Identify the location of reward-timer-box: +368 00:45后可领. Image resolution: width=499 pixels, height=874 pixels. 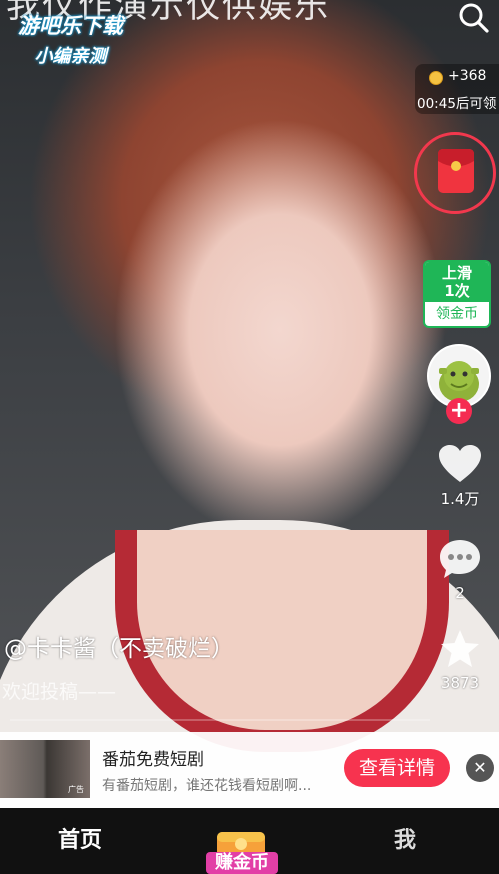
(457, 89).